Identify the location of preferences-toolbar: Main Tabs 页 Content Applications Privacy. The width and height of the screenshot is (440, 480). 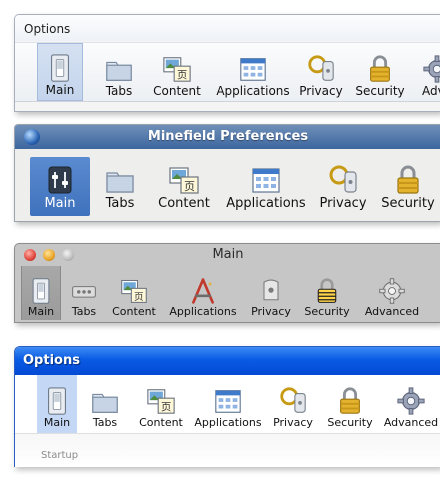
(227, 293).